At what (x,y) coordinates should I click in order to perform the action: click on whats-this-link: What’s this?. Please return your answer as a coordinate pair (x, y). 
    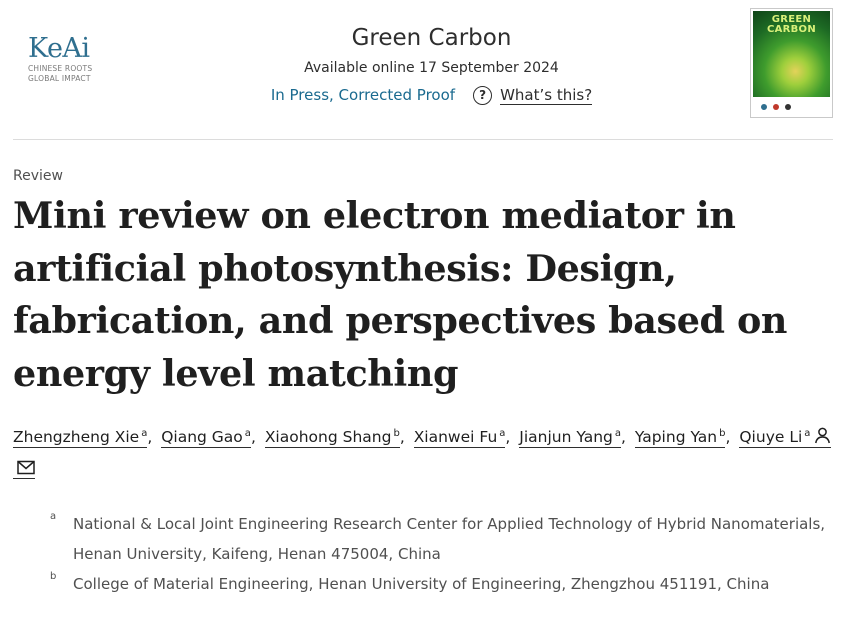
    Looking at the image, I should click on (546, 95).